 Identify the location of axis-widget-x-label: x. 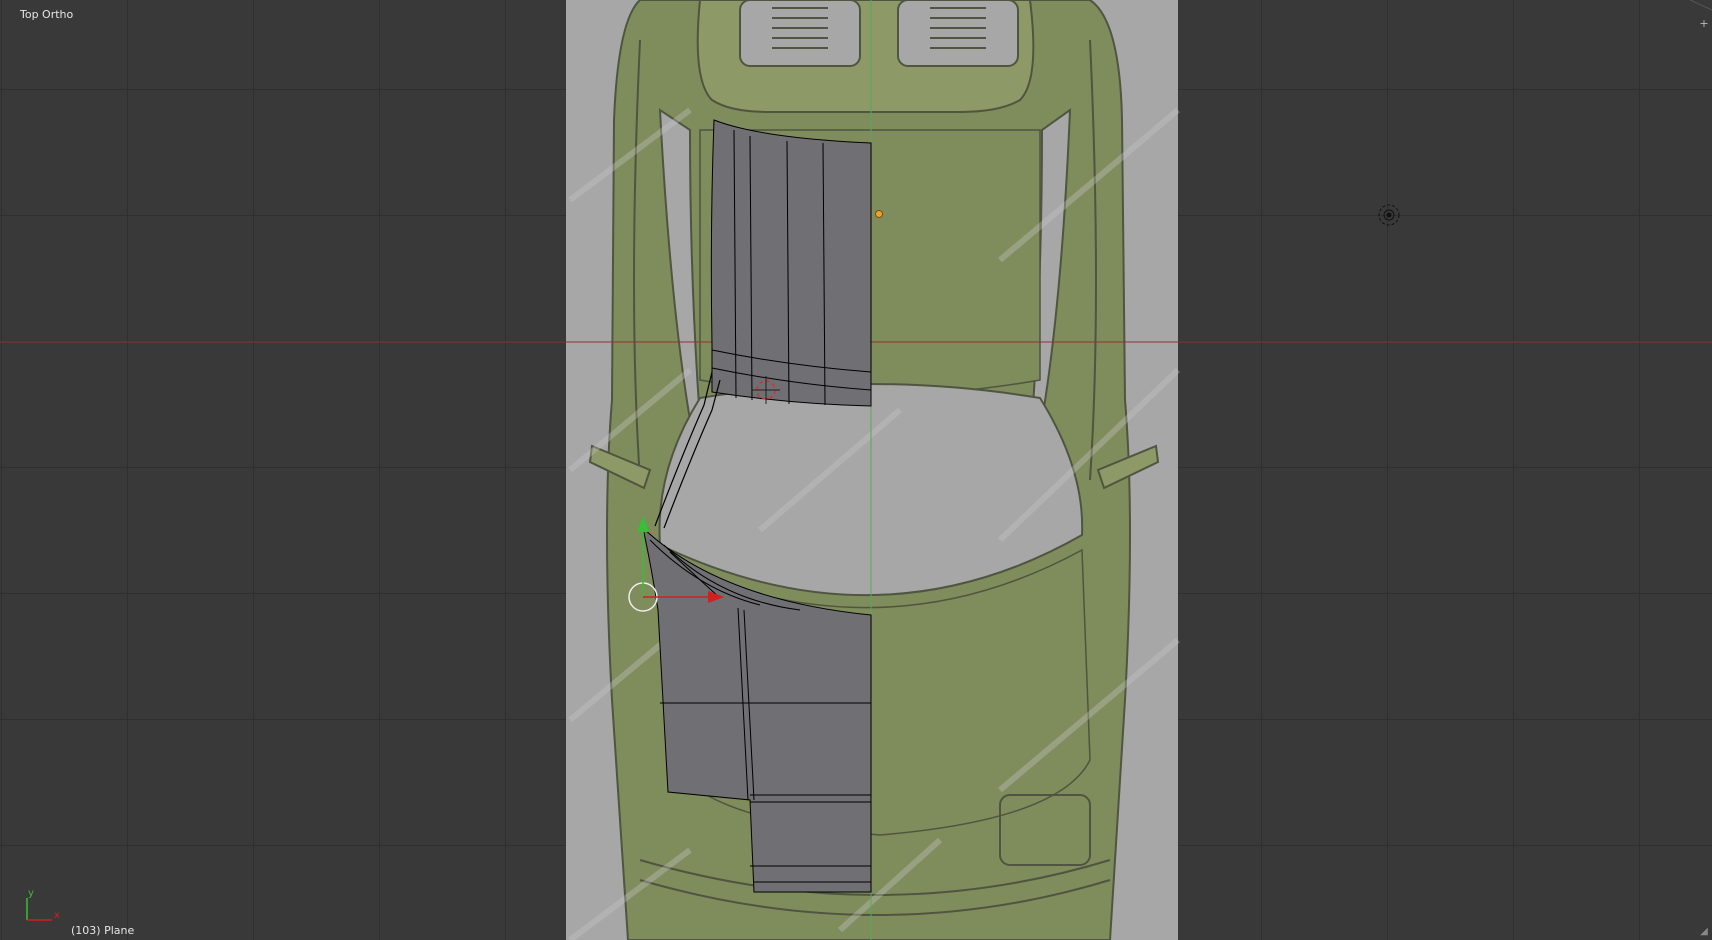
(57, 915).